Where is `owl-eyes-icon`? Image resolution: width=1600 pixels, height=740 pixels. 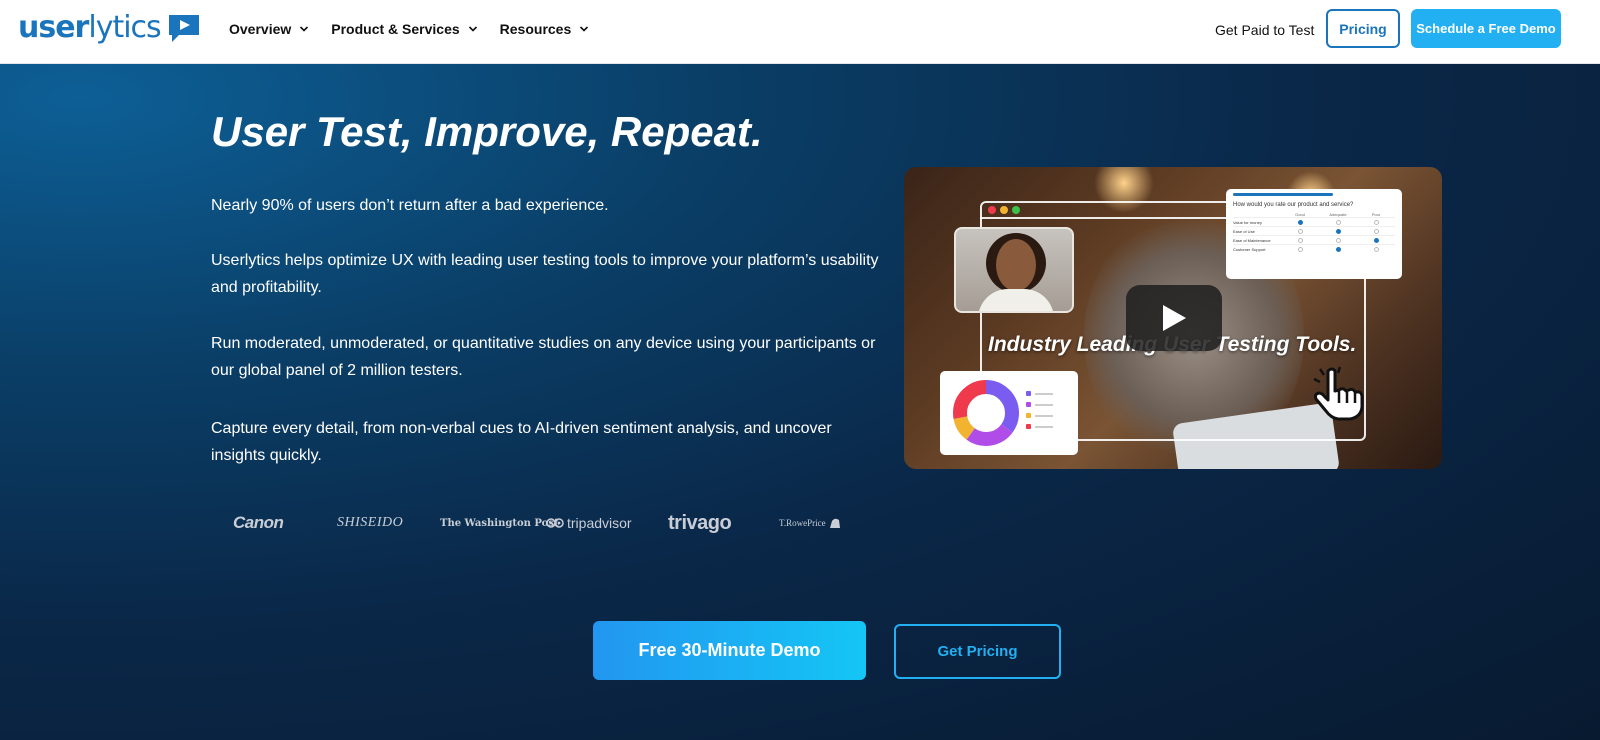
owl-eyes-icon is located at coordinates (555, 523).